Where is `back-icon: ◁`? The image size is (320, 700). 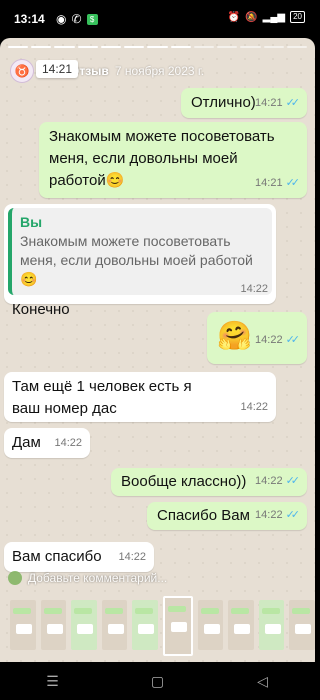 back-icon: ◁ is located at coordinates (263, 681).